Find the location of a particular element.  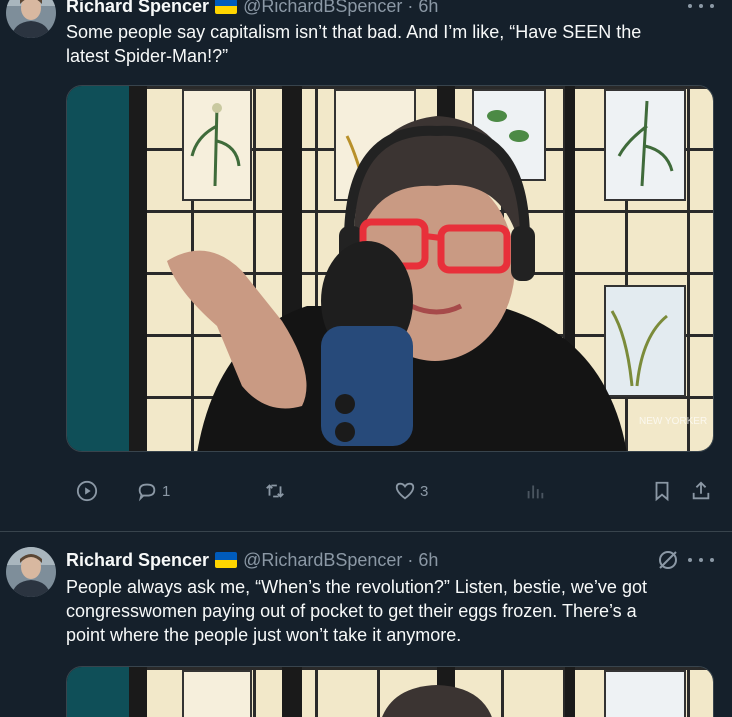

video-watermark: NEW YORKER is located at coordinates (673, 421).